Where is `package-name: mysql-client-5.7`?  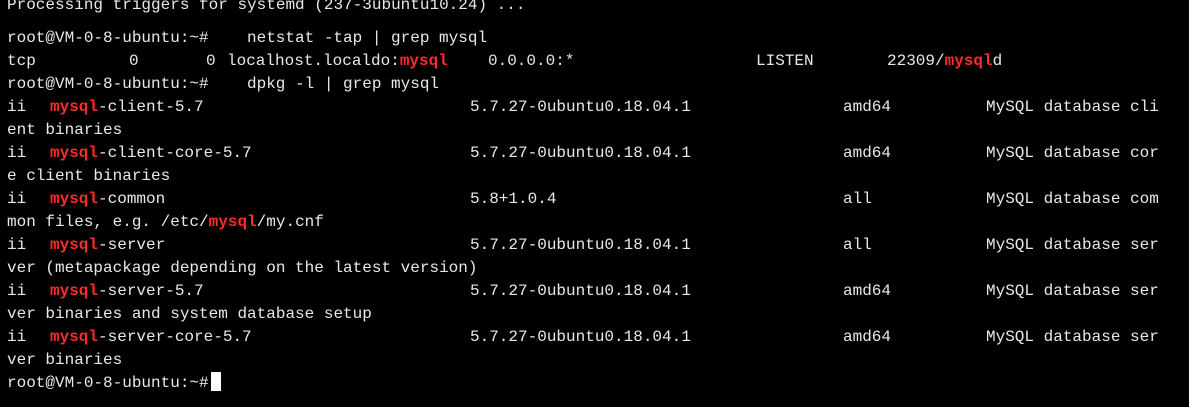
package-name: mysql-client-5.7 is located at coordinates (127, 107).